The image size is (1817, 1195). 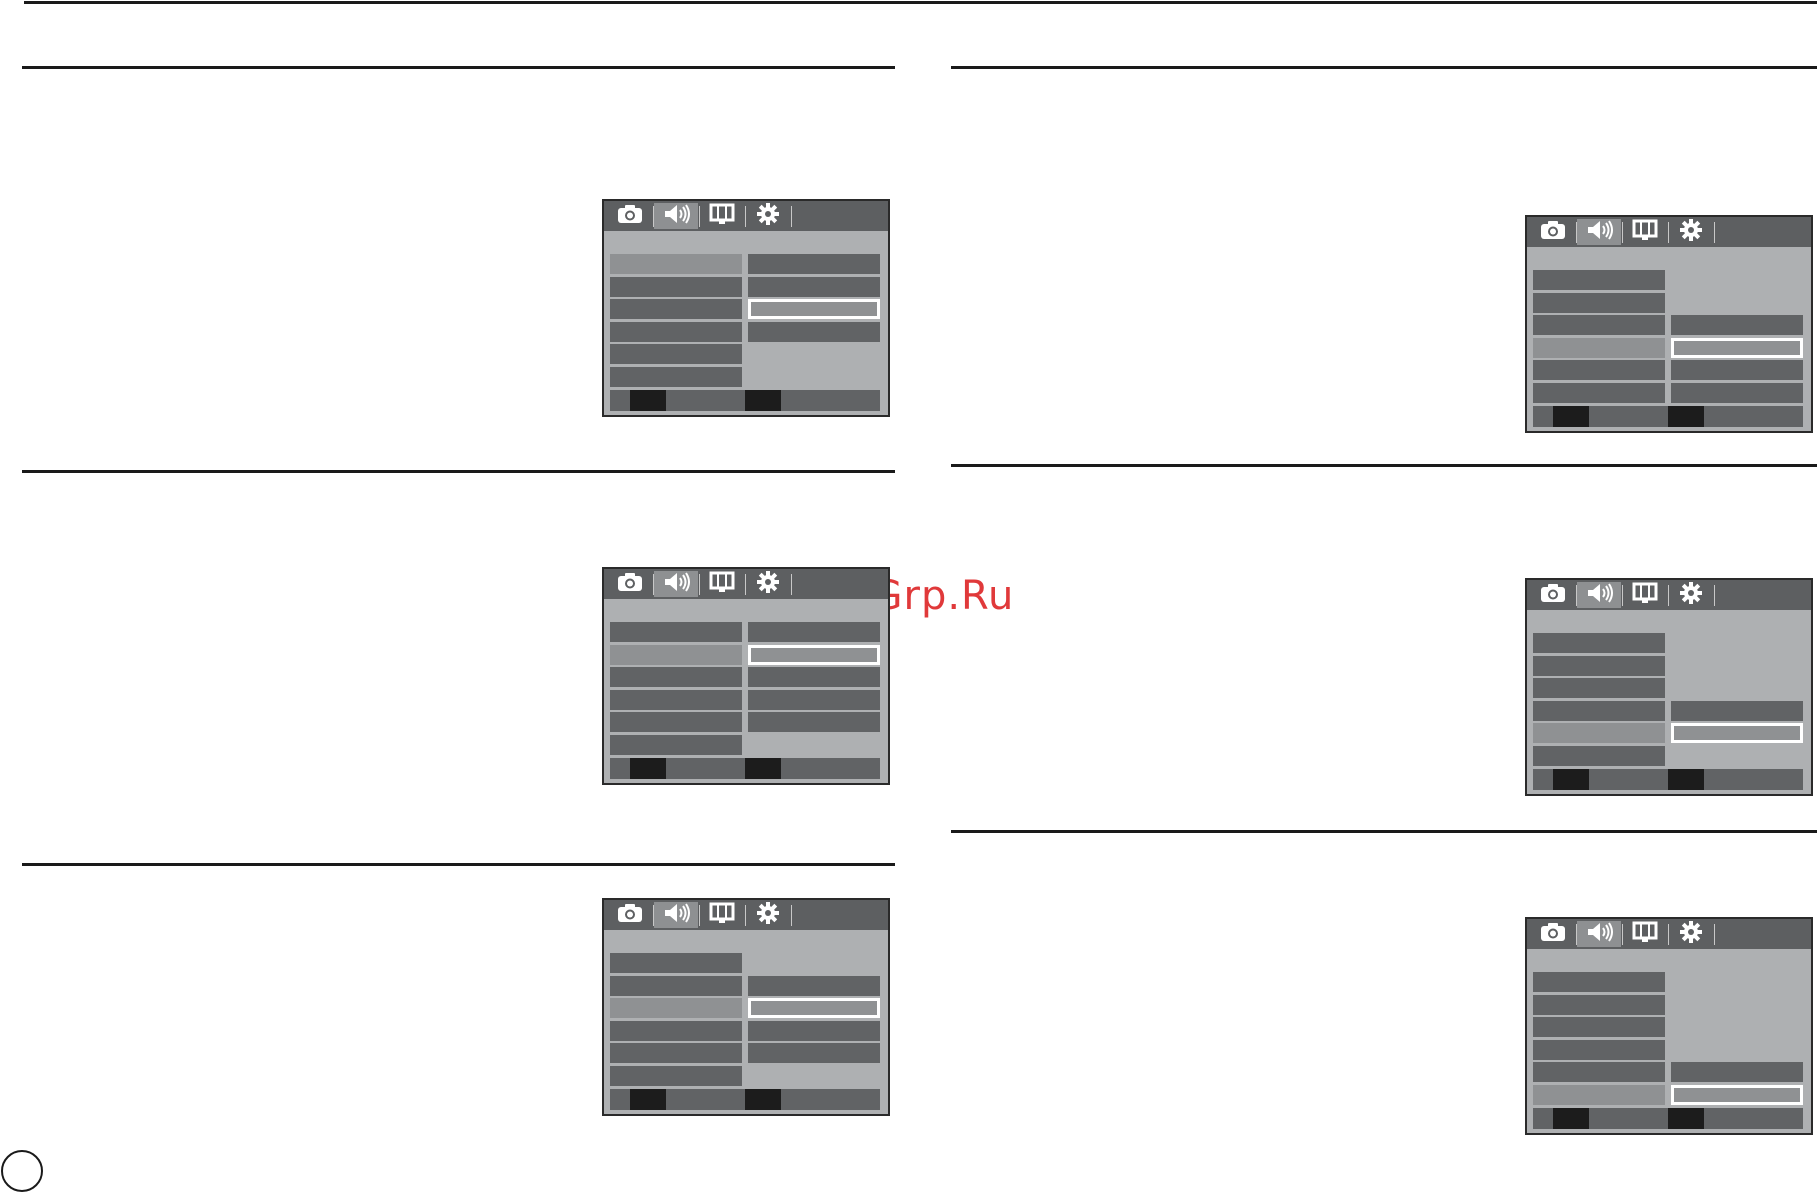 What do you see at coordinates (22, 1171) in the screenshot?
I see `page-number-circle` at bounding box center [22, 1171].